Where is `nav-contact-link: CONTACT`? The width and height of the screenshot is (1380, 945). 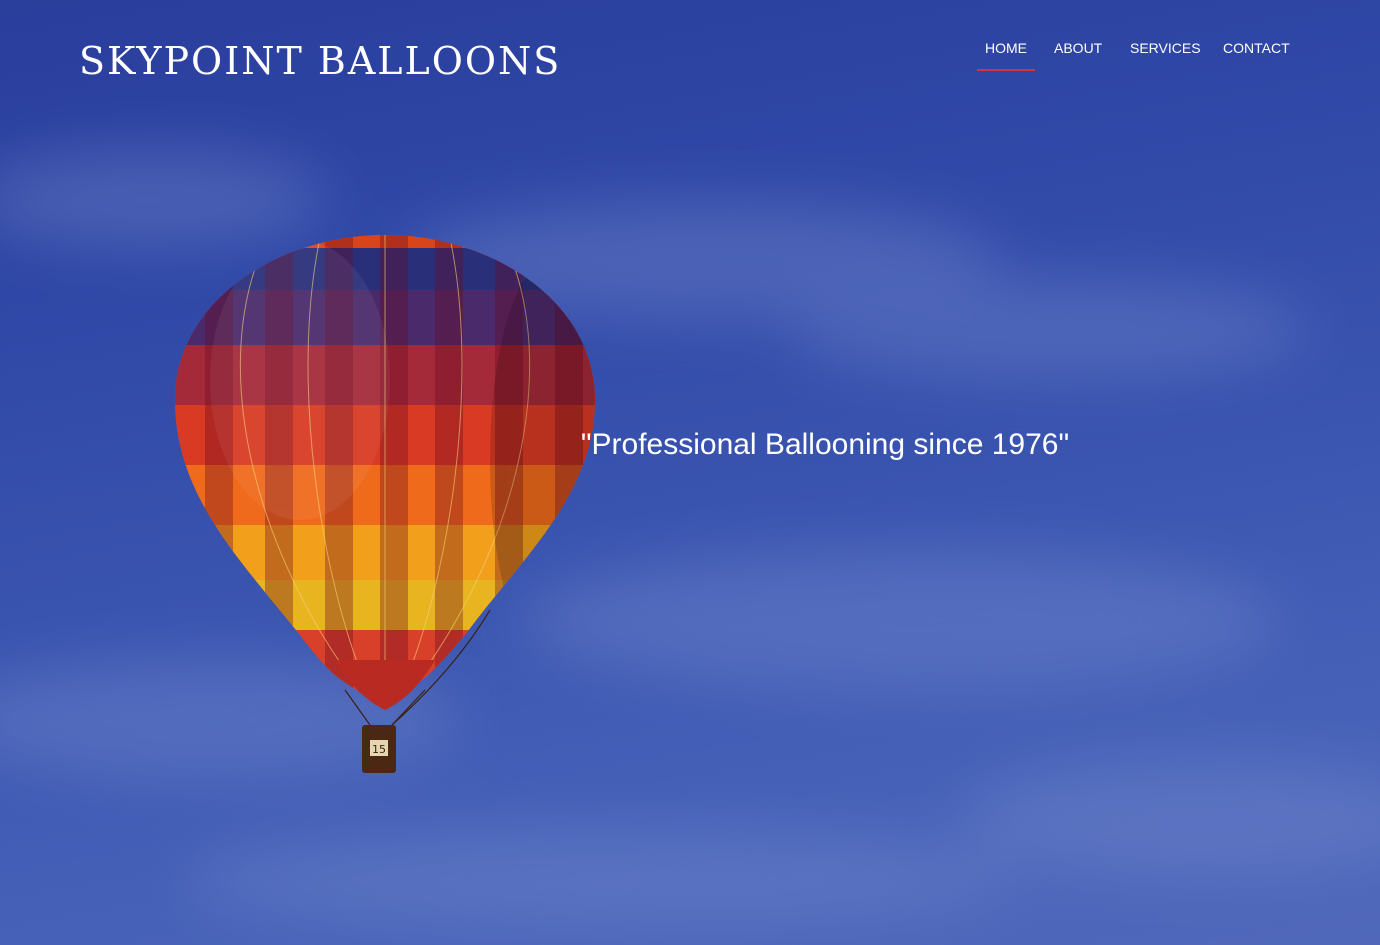 nav-contact-link: CONTACT is located at coordinates (1256, 48).